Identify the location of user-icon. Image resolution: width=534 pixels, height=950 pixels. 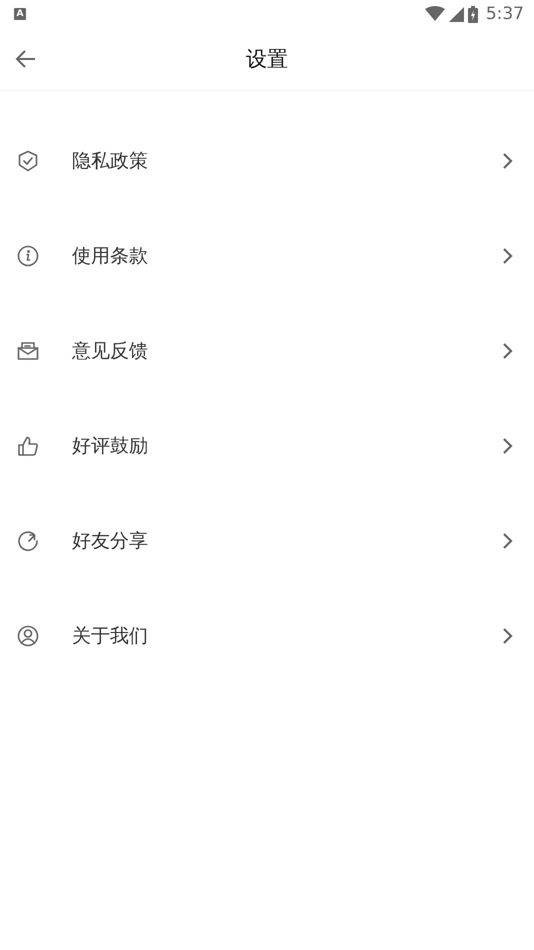
(28, 635).